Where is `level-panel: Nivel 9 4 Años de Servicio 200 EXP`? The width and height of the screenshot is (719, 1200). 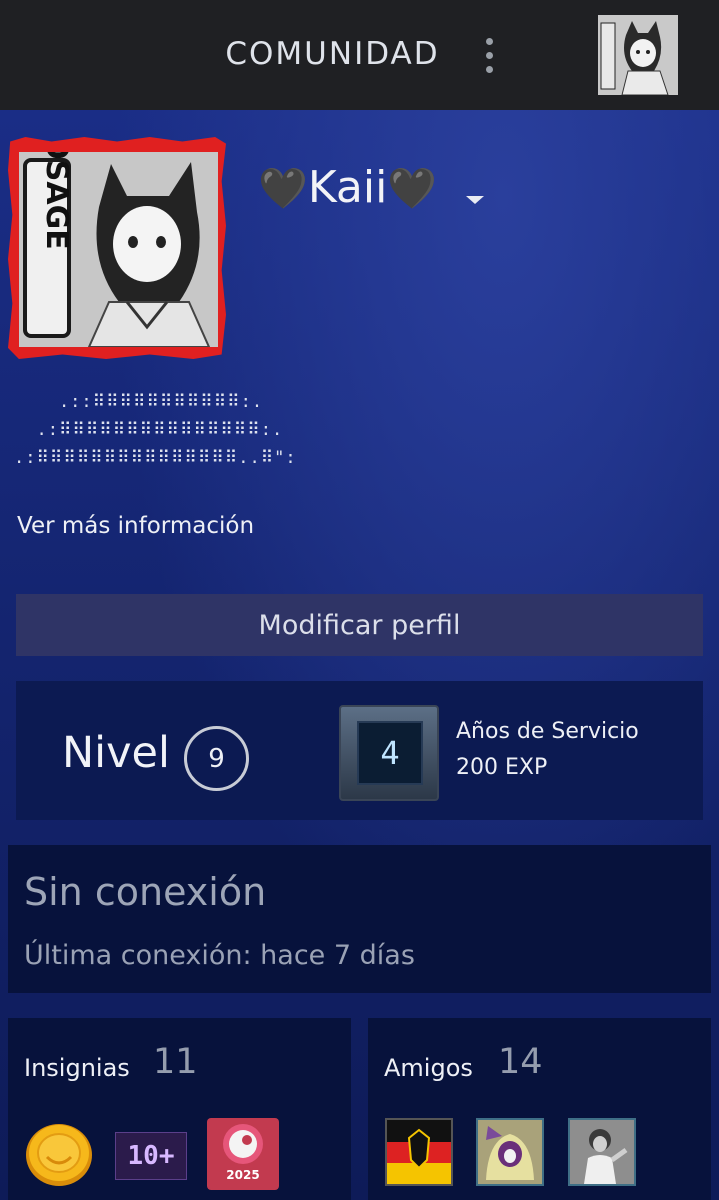
level-panel: Nivel 9 4 Años de Servicio 200 EXP is located at coordinates (359, 750).